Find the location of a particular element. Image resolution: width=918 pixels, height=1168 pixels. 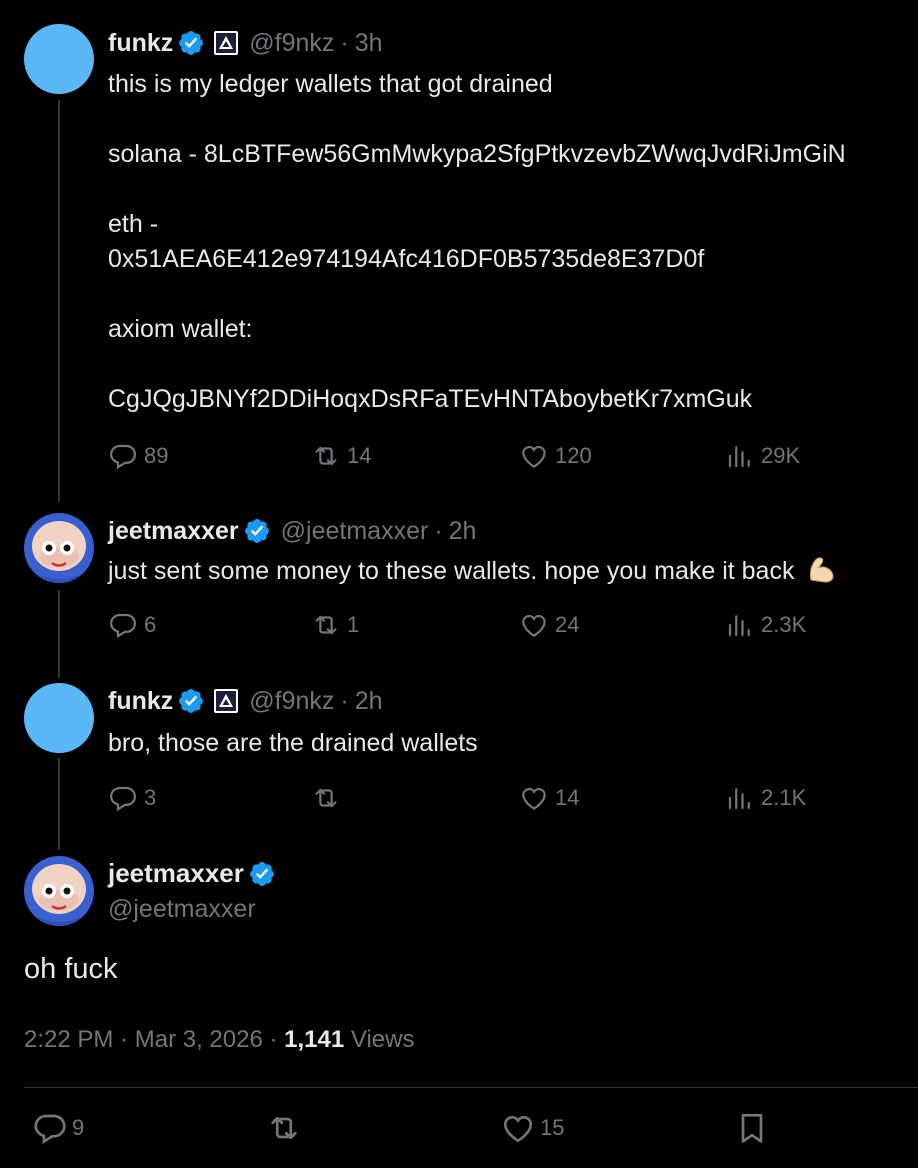

views-count: 29K is located at coordinates (781, 455).